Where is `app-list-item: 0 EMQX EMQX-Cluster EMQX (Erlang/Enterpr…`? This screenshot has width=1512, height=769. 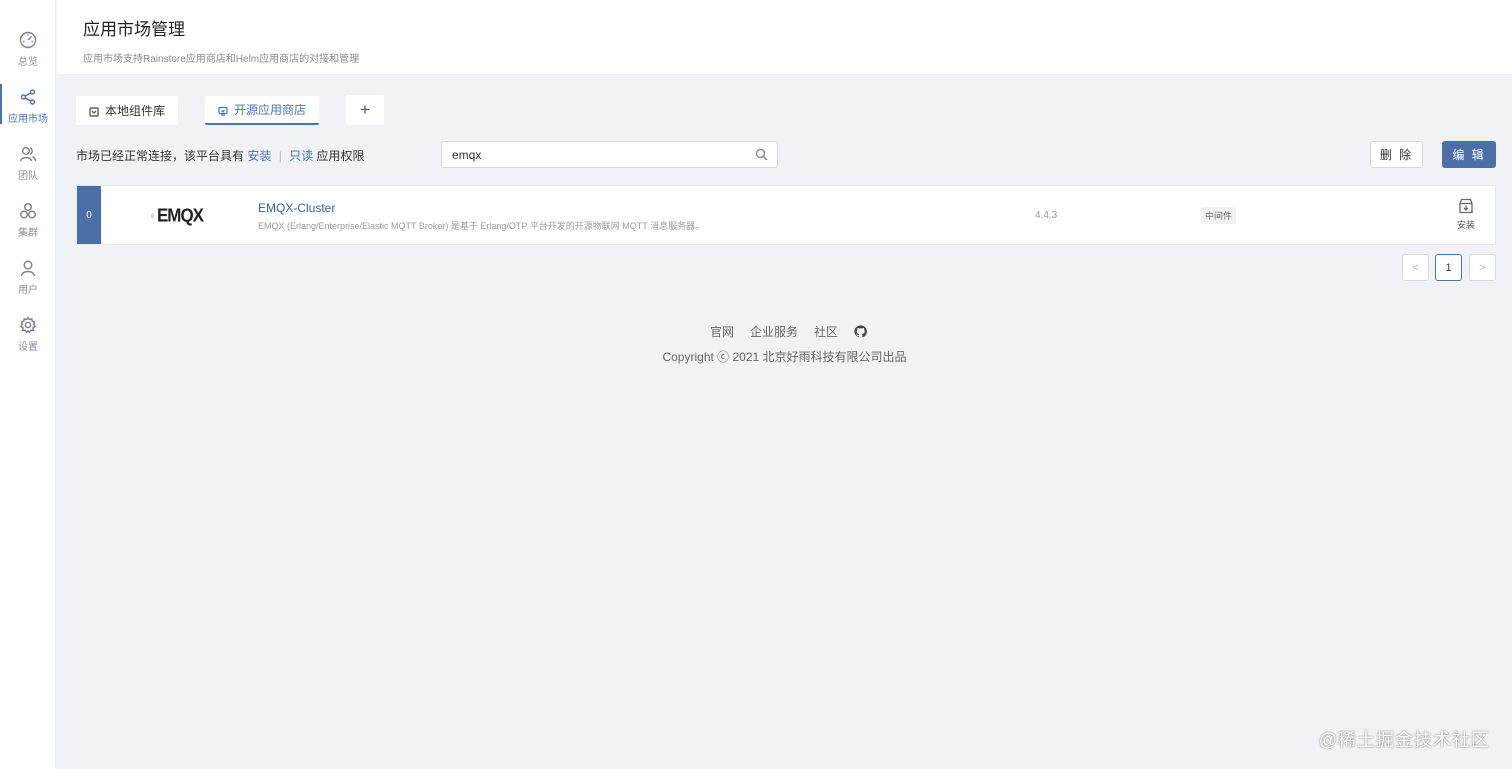
app-list-item: 0 EMQX EMQX-Cluster EMQX (Erlang/Enterpr… is located at coordinates (786, 215).